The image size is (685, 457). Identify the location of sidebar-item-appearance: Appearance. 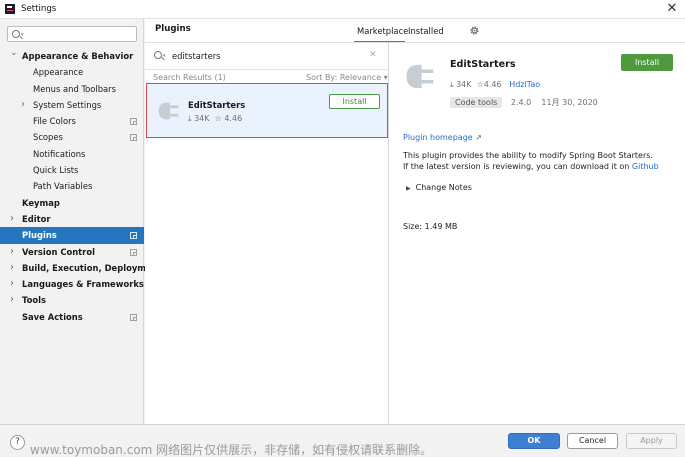
(72, 72).